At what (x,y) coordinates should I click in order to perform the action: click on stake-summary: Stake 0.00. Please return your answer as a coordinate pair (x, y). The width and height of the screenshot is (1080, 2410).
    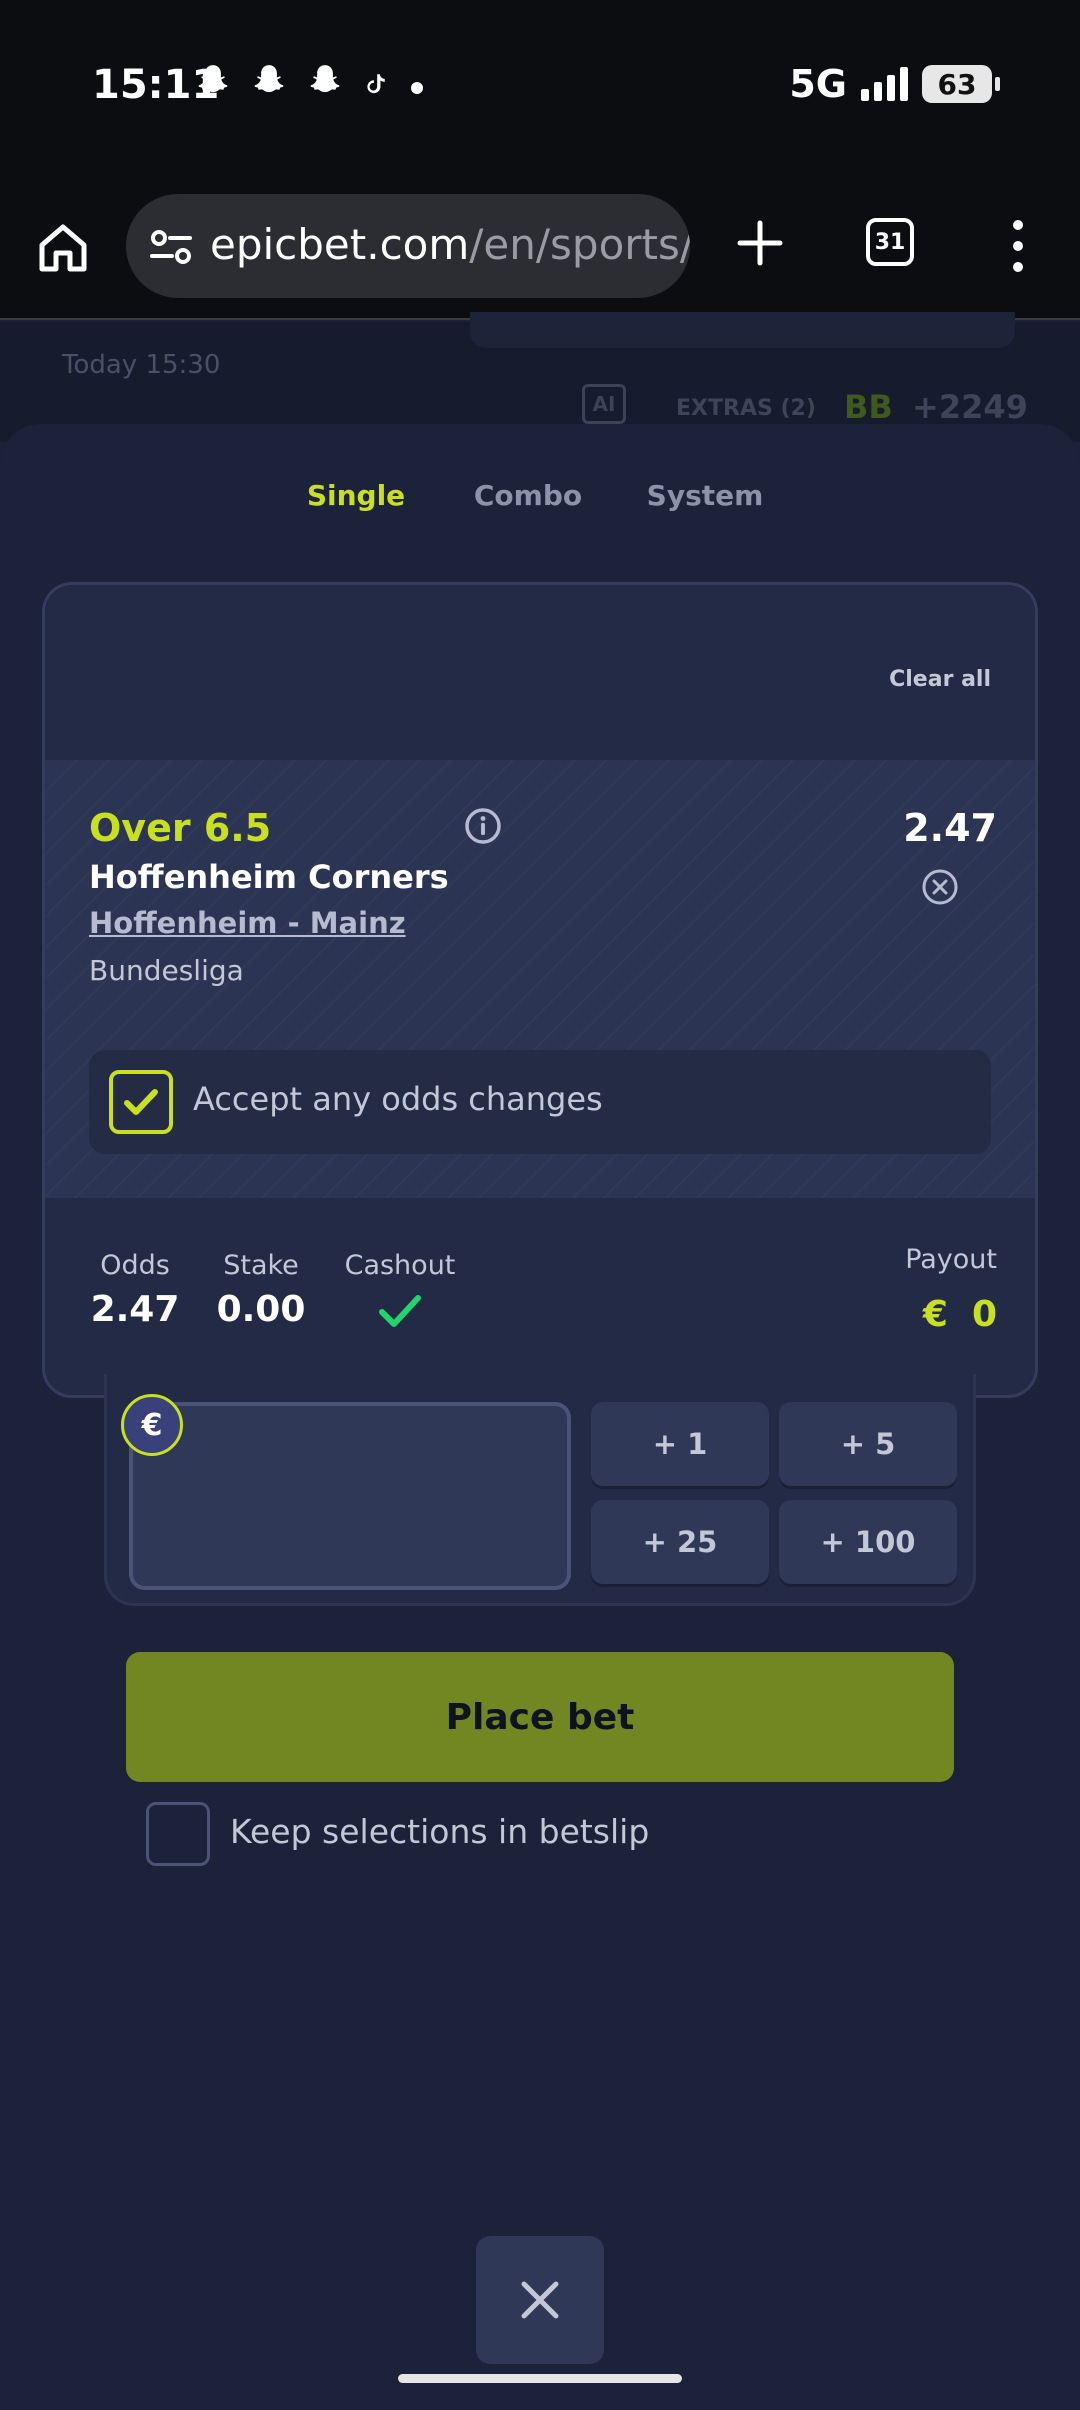
    Looking at the image, I should click on (261, 1290).